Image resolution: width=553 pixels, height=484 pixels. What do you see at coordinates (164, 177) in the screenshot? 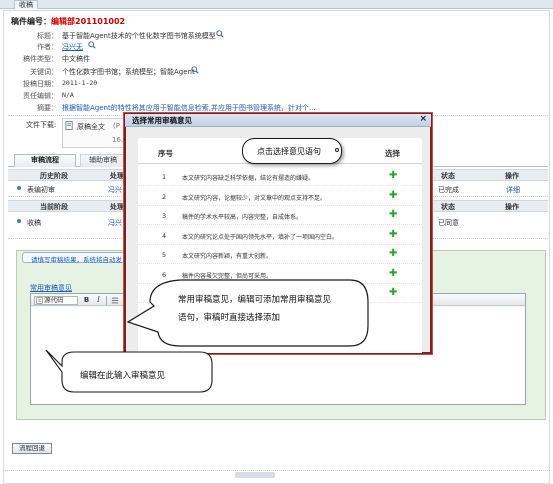
I see `opinion-no: 1` at bounding box center [164, 177].